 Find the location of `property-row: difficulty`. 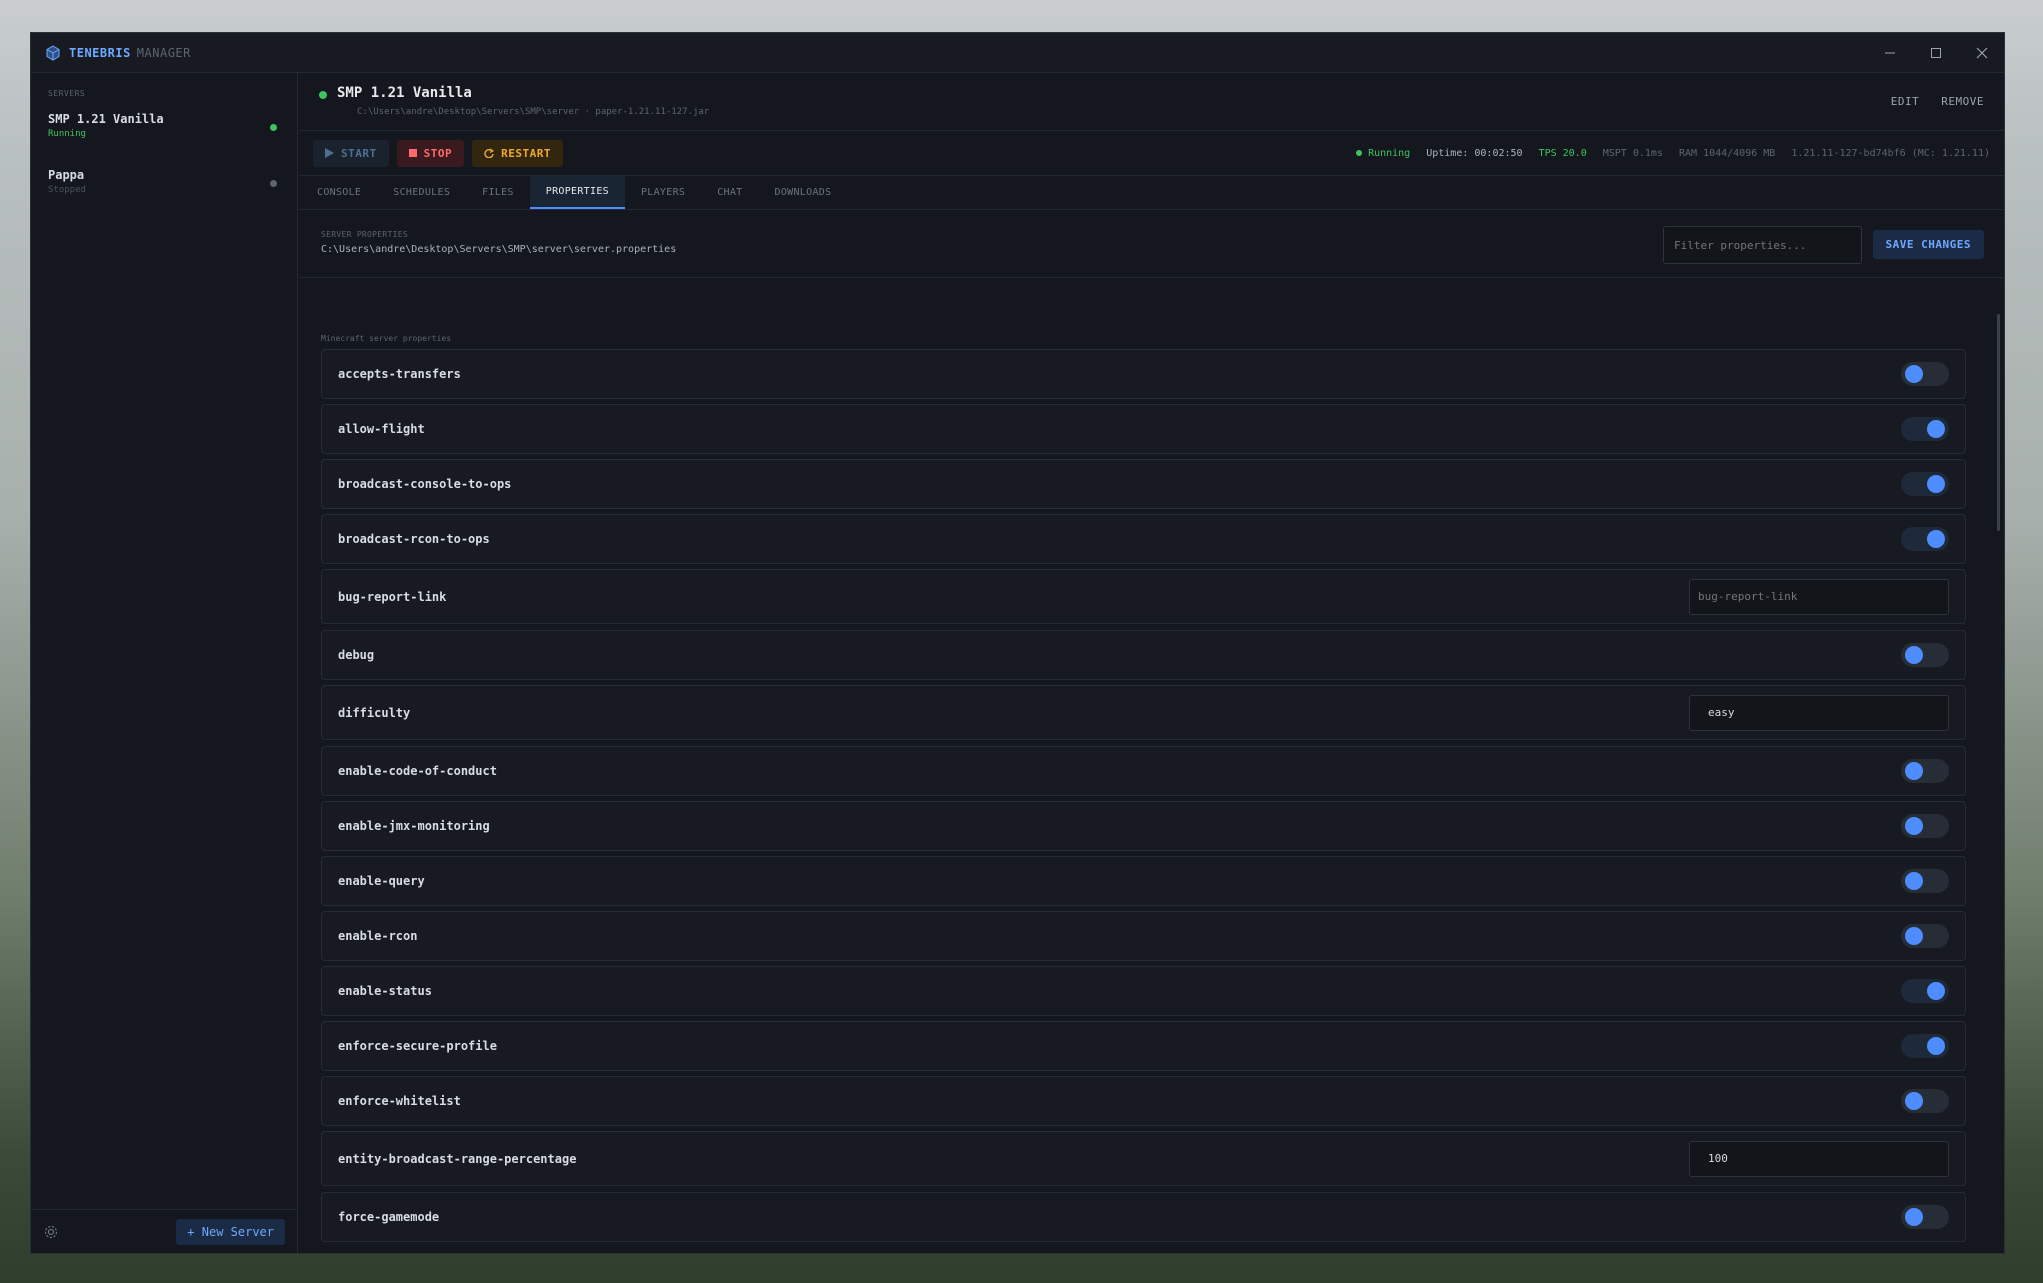

property-row: difficulty is located at coordinates (1143, 712).